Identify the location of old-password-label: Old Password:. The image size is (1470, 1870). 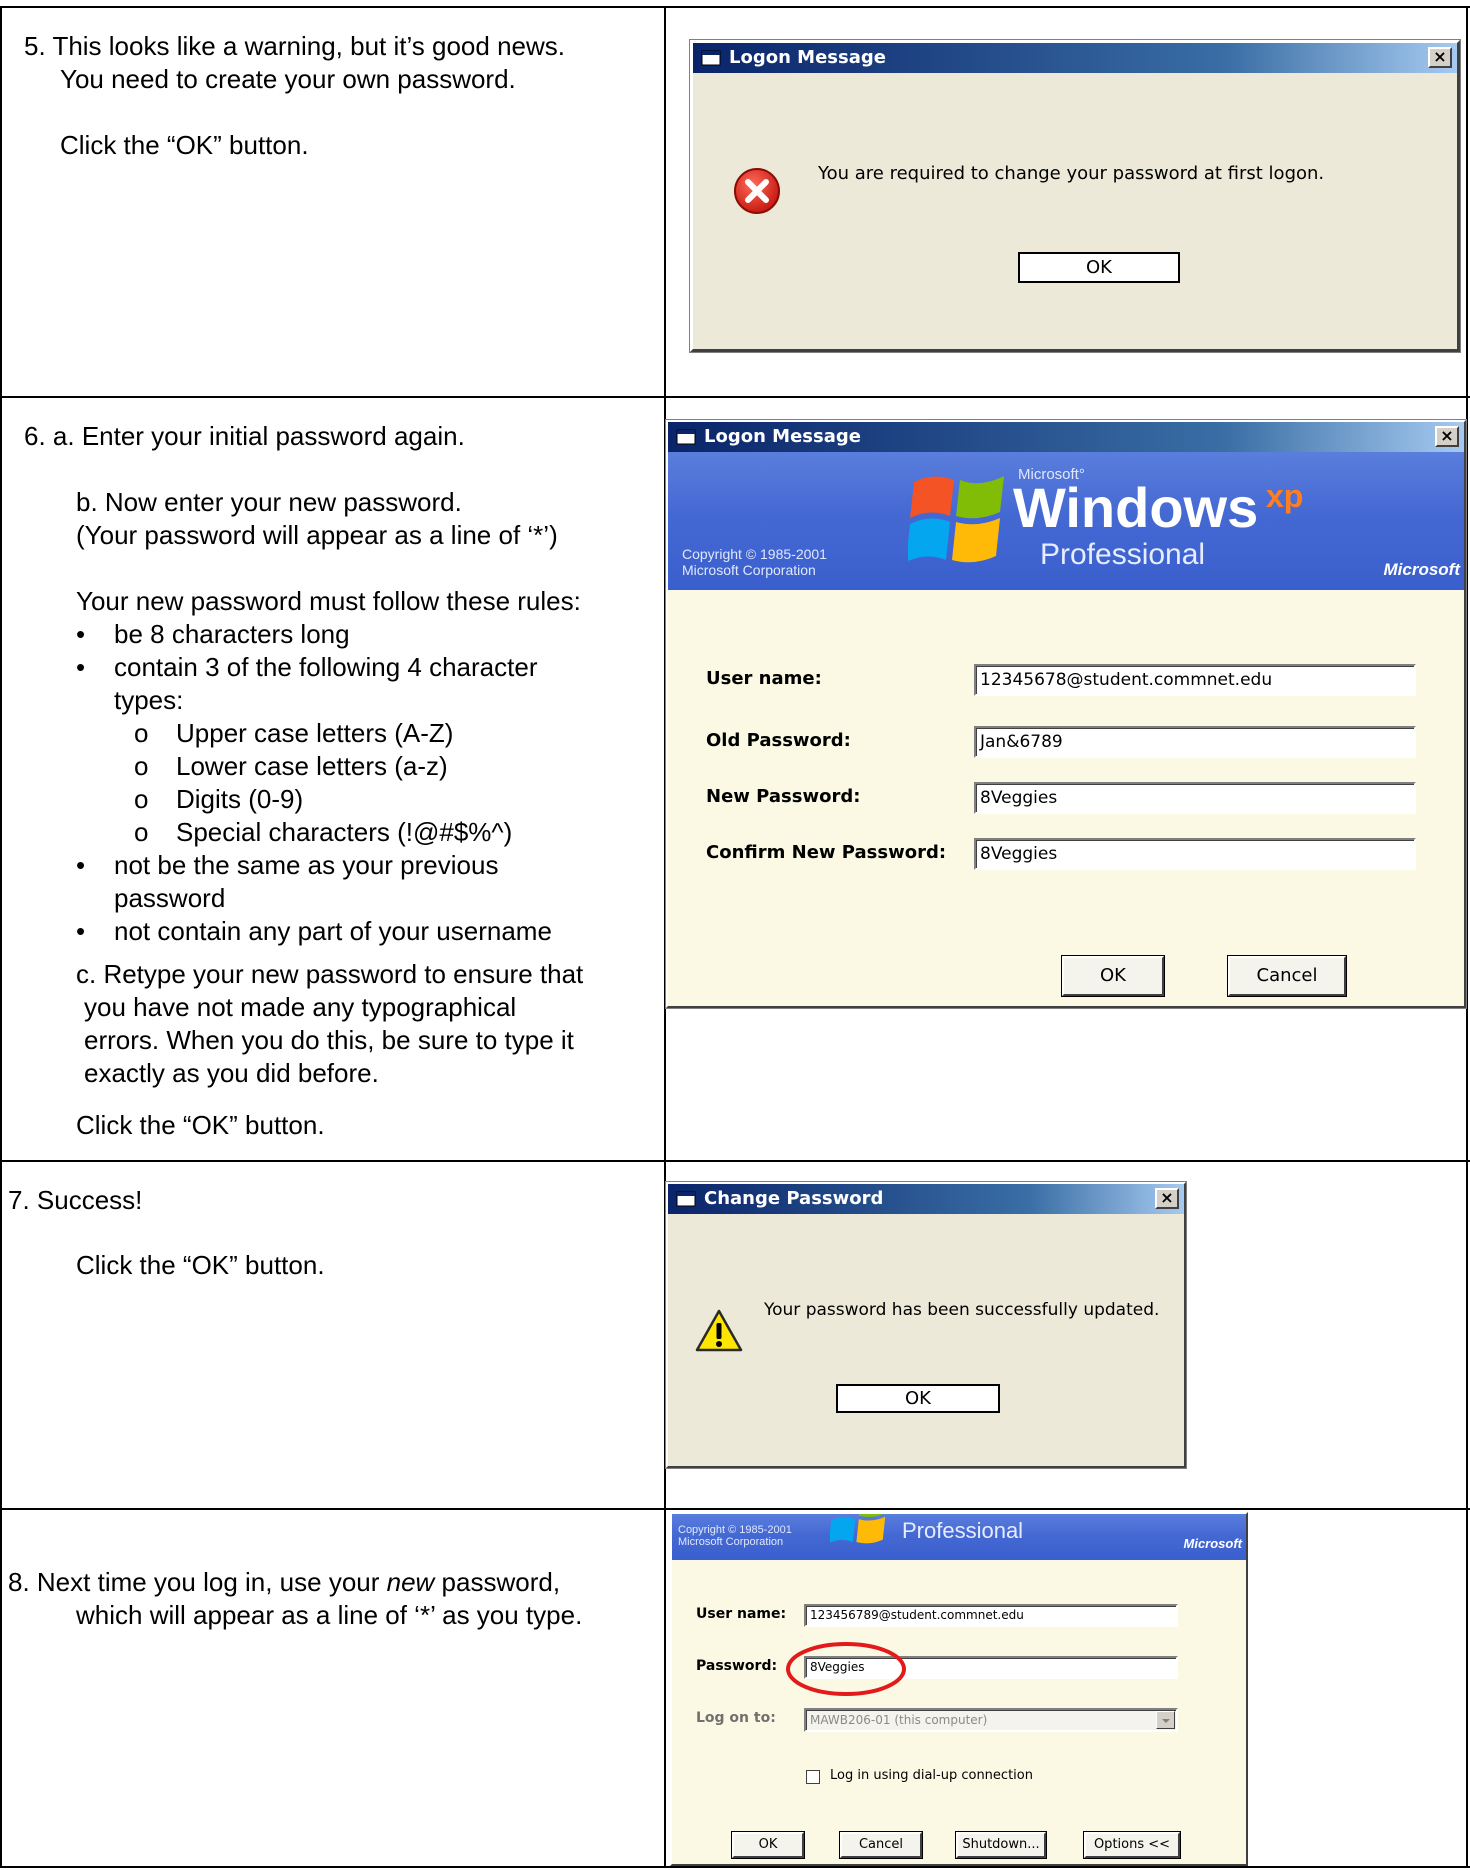
(778, 740).